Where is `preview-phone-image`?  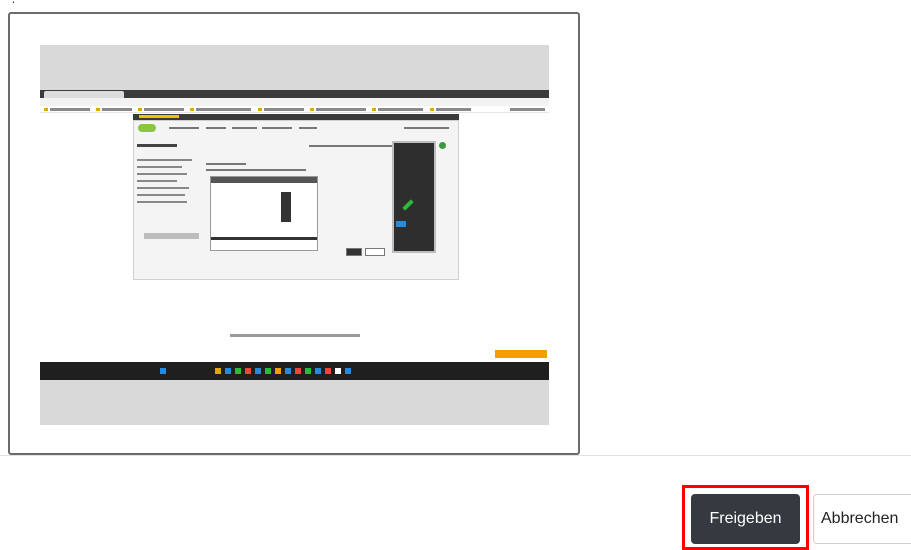
preview-phone-image is located at coordinates (414, 197).